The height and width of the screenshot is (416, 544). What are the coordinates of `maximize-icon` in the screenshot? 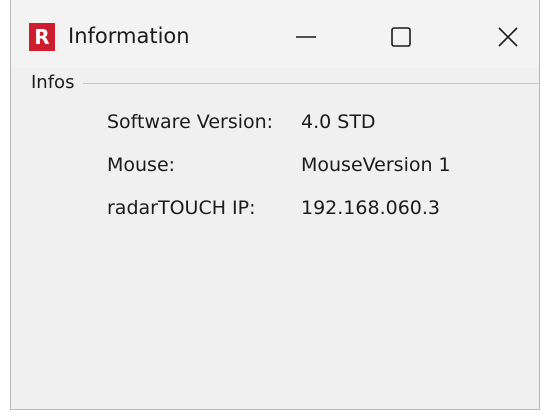 It's located at (401, 37).